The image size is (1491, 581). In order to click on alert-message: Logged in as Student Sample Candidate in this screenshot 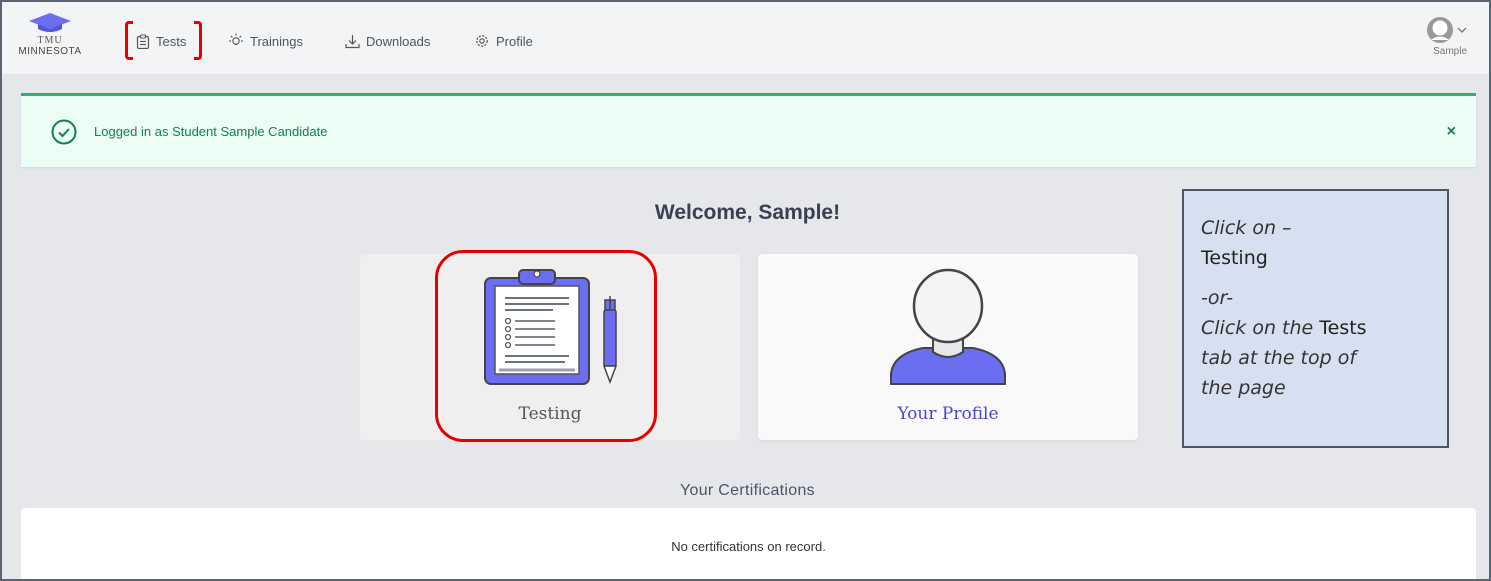, I will do `click(211, 131)`.